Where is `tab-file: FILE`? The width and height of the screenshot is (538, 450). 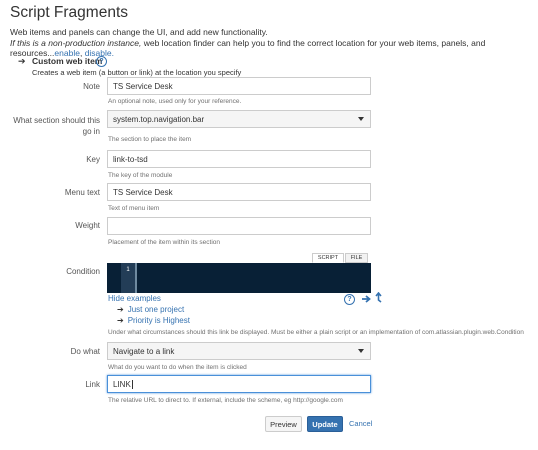
tab-file: FILE is located at coordinates (356, 258).